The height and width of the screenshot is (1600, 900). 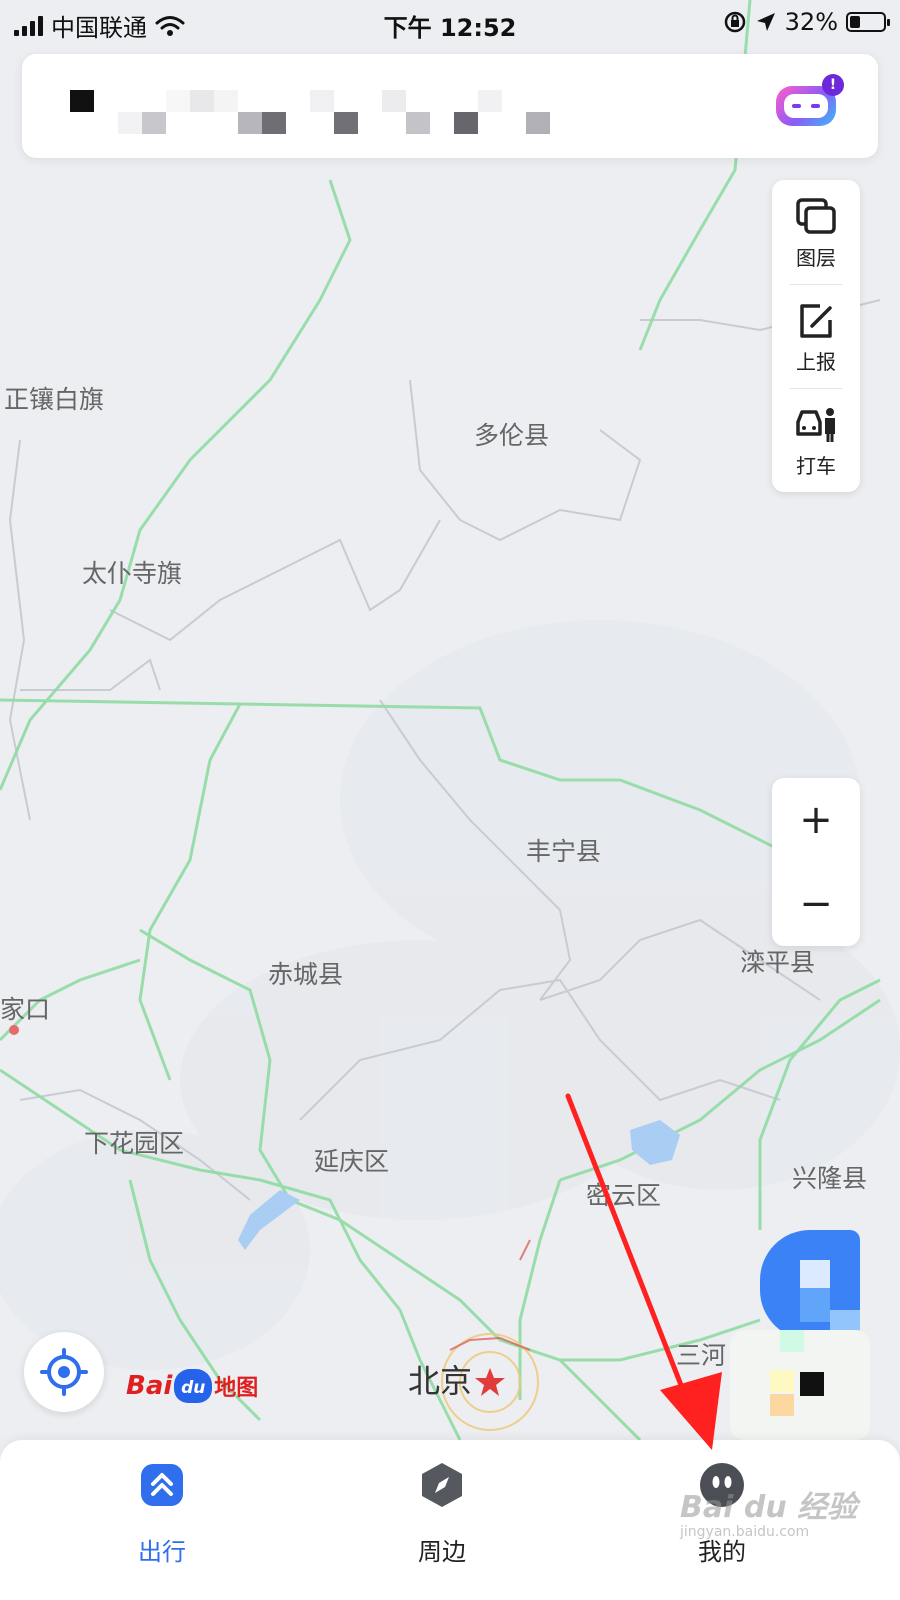 What do you see at coordinates (162, 1552) in the screenshot?
I see `tab-travel-label: 出行` at bounding box center [162, 1552].